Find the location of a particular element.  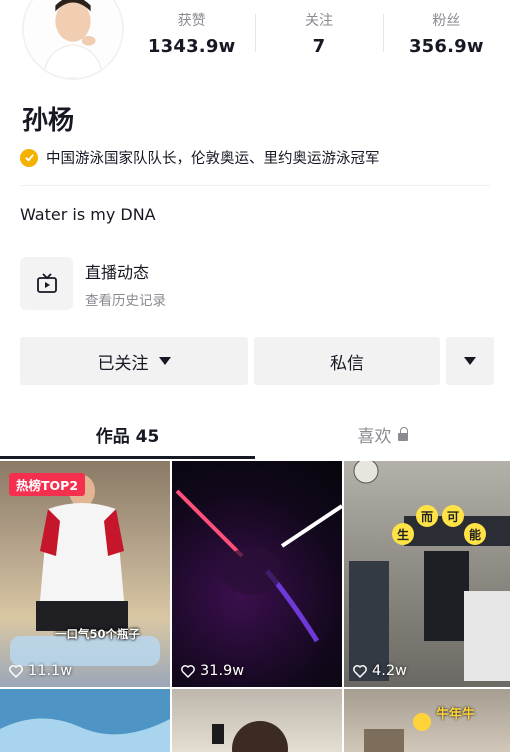

live-history-card: 直播动态 查看历史记录 is located at coordinates (93, 283).